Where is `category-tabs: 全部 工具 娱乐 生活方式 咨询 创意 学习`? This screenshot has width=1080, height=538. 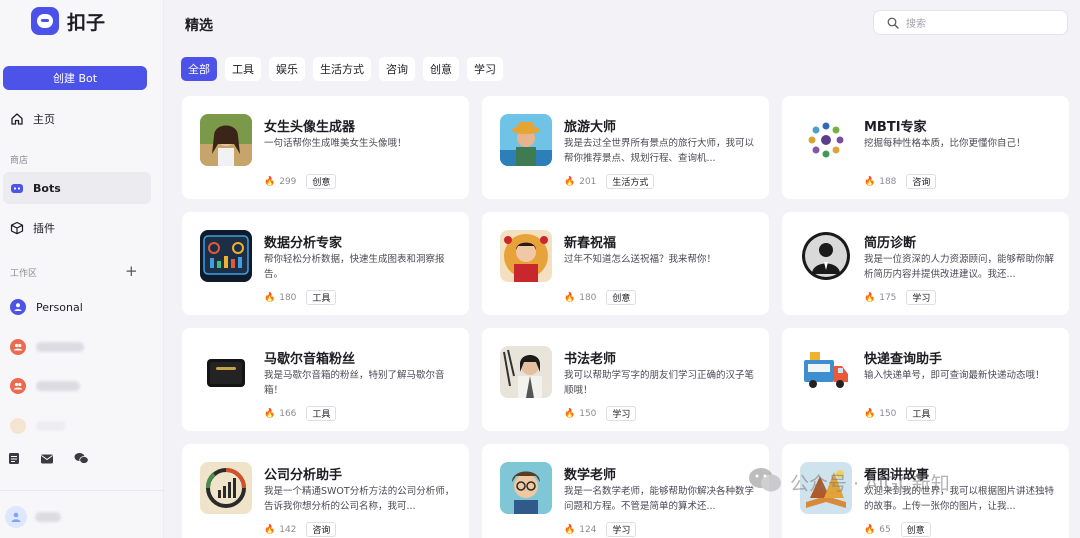 category-tabs: 全部 工具 娱乐 生活方式 咨询 创意 学习 is located at coordinates (342, 69).